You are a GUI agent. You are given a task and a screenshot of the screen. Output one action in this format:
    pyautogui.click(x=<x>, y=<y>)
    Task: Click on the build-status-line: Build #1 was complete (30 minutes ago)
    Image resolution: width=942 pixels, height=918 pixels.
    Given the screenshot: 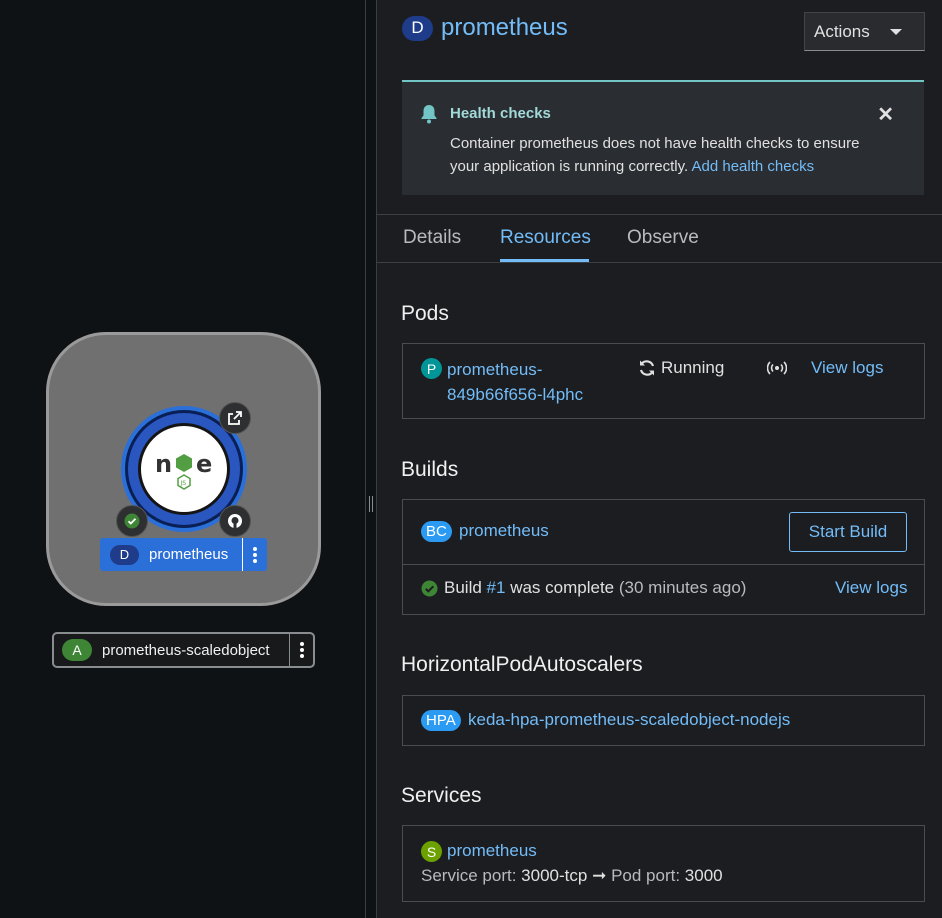 What is the action you would take?
    pyautogui.click(x=595, y=588)
    